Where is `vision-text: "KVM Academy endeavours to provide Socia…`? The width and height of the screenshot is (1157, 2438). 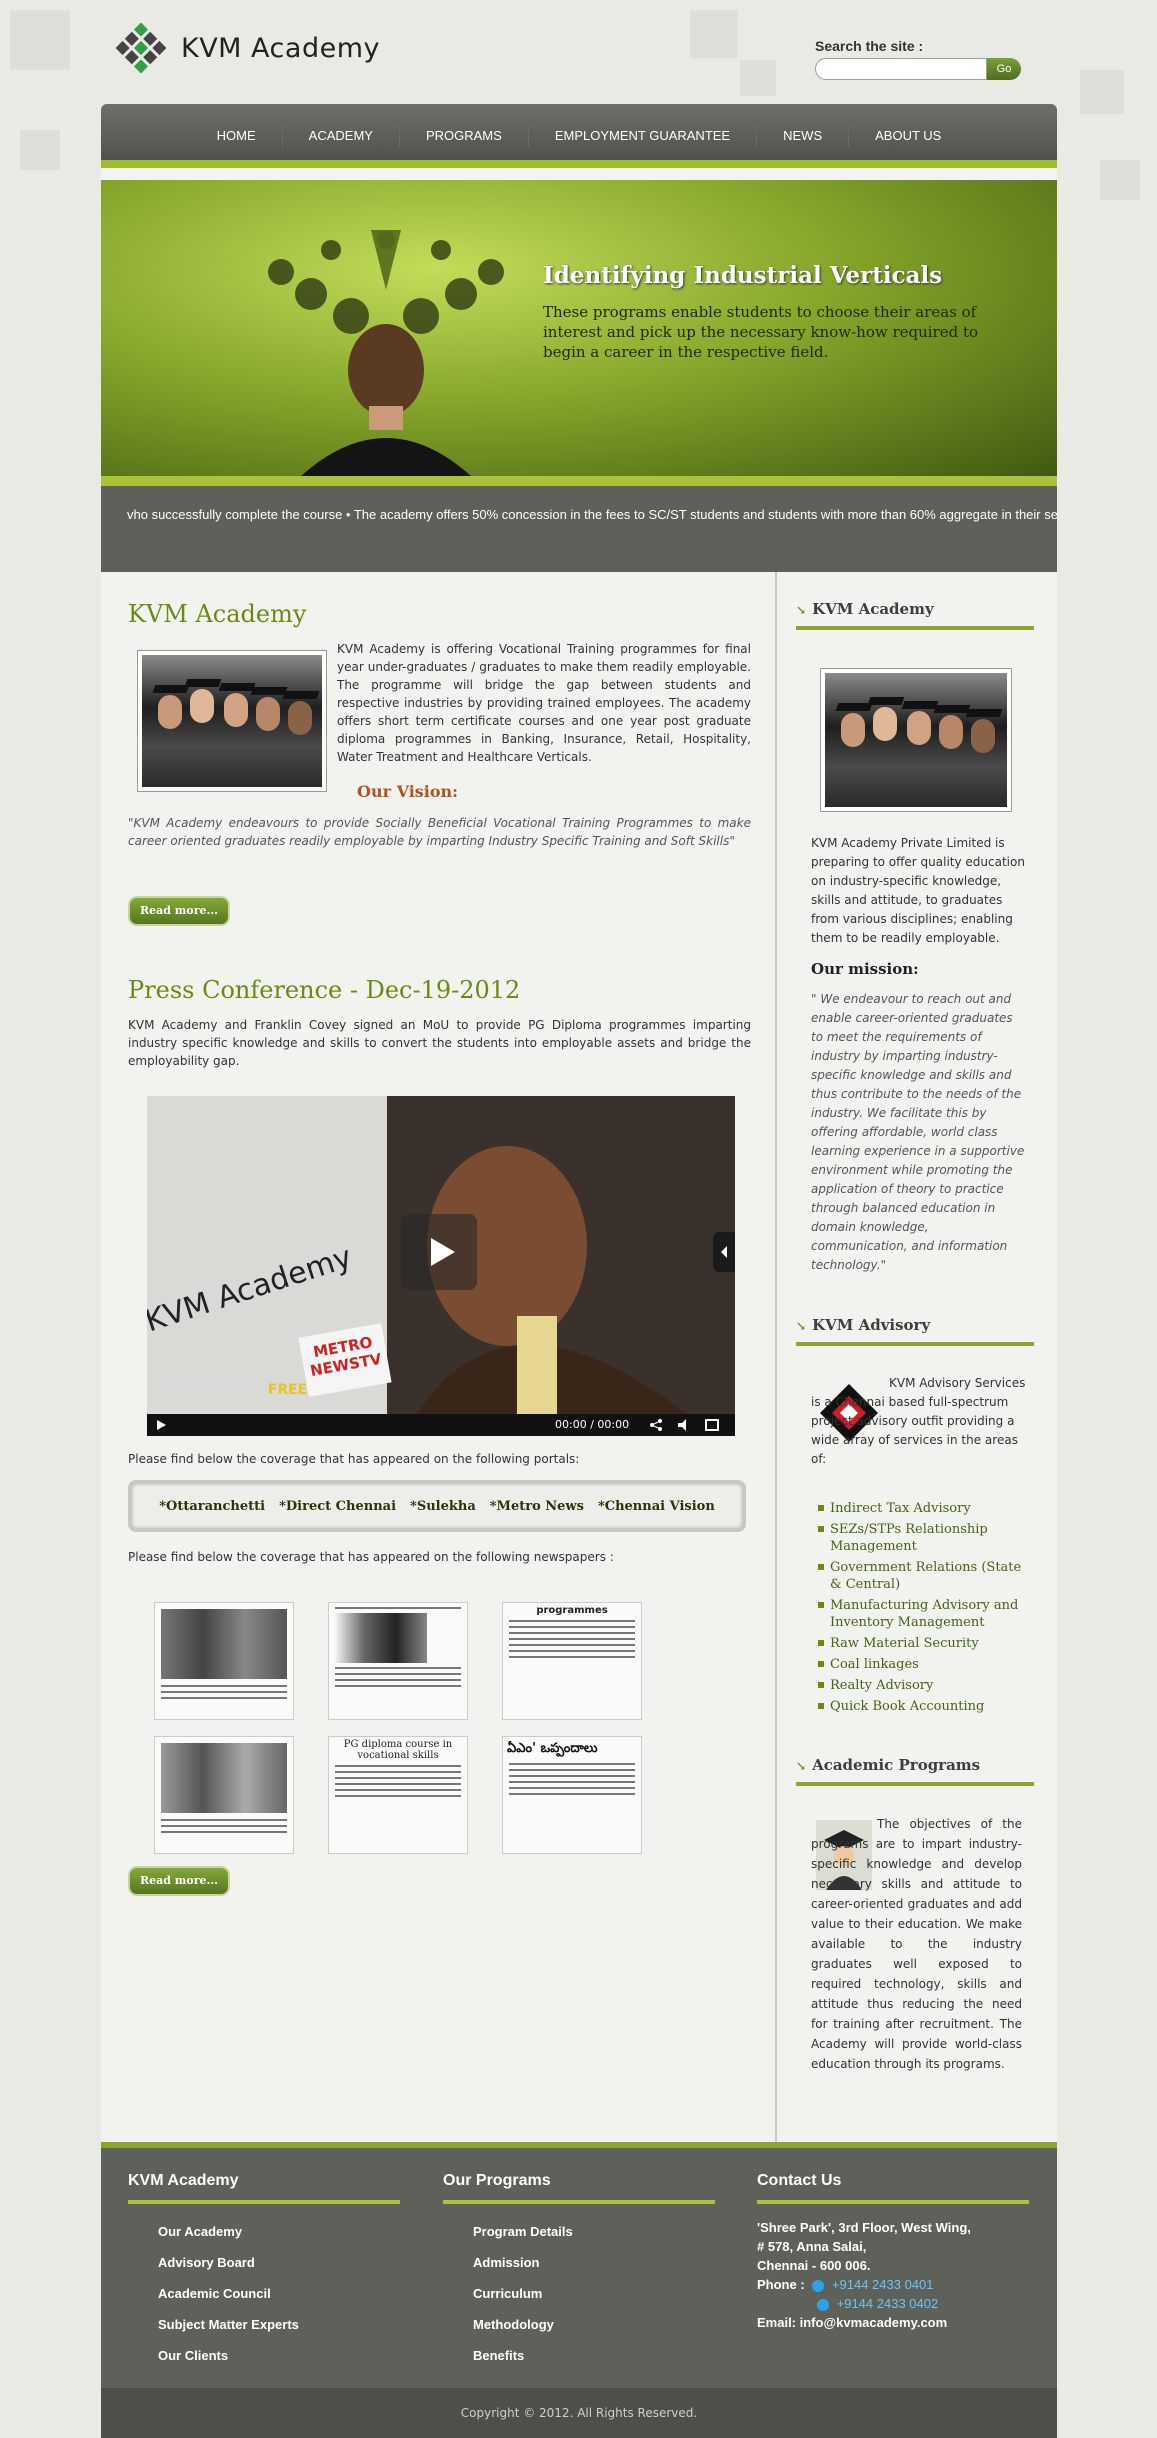
vision-text: "KVM Academy endeavours to provide Socia… is located at coordinates (439, 832).